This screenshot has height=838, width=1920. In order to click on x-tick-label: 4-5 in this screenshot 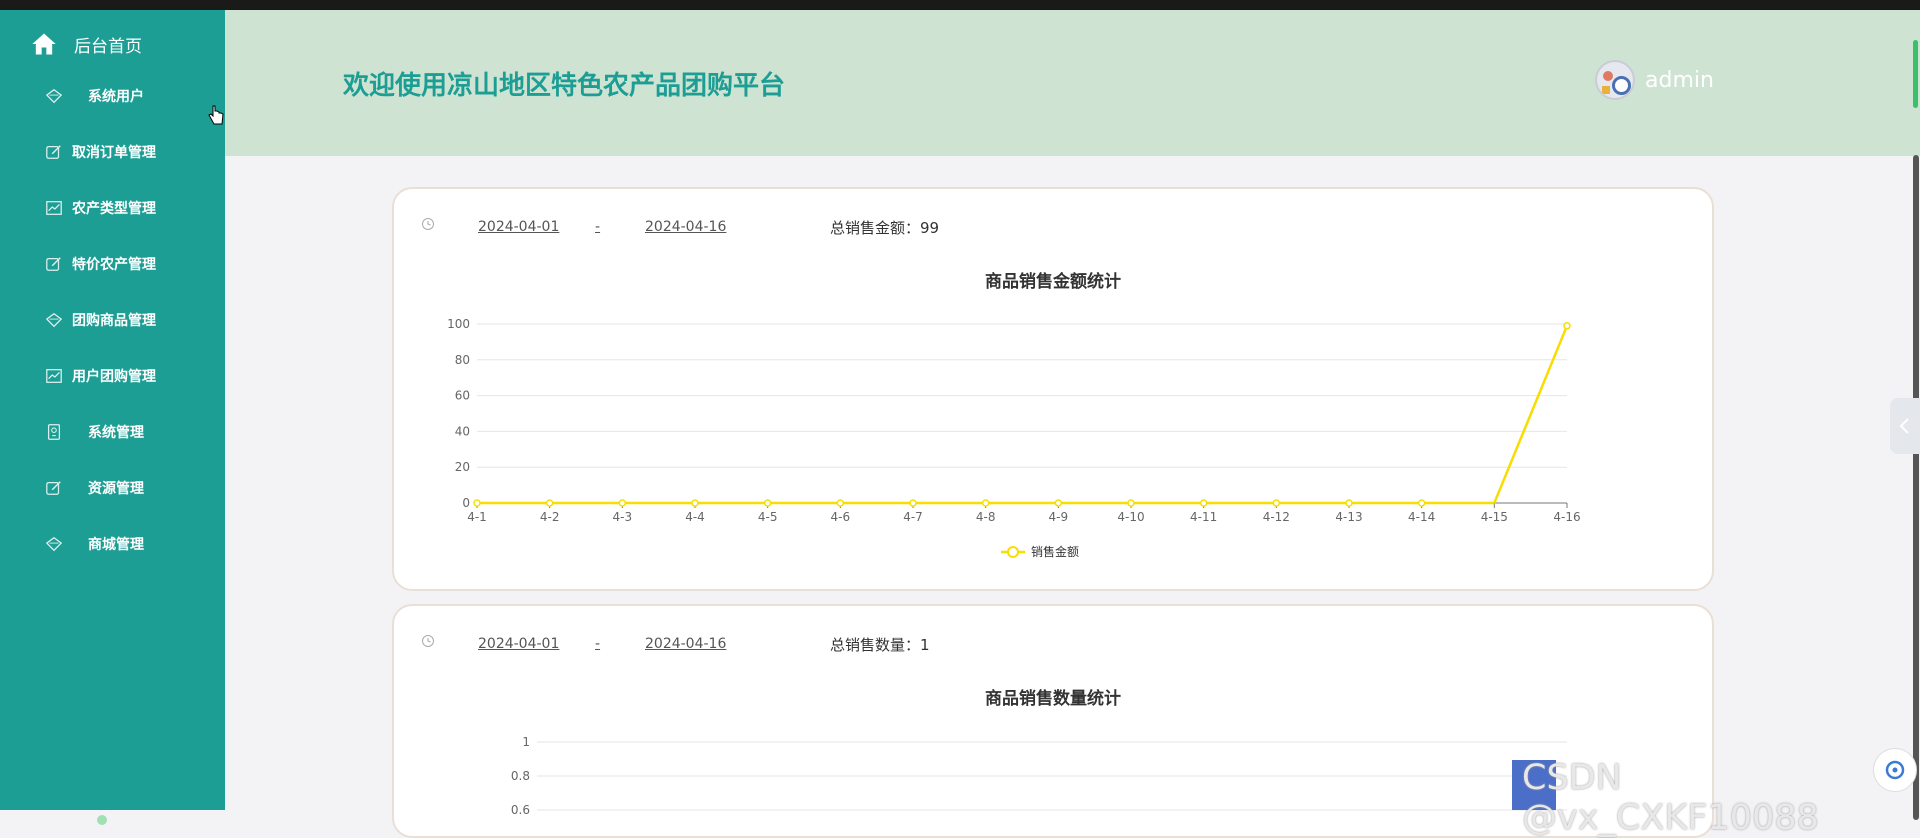, I will do `click(768, 517)`.